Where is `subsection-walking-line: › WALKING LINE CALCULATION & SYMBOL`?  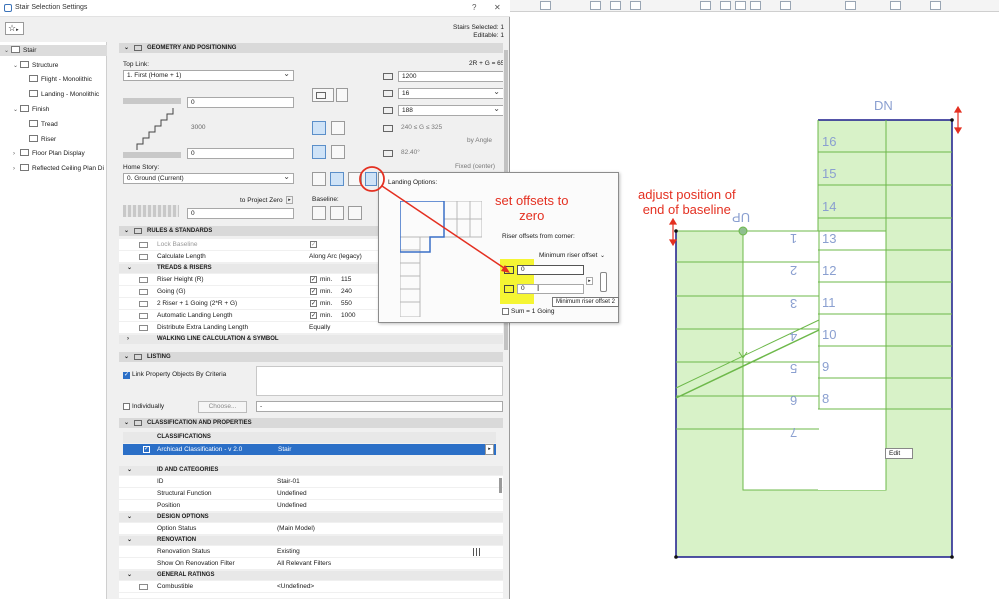
subsection-walking-line: › WALKING LINE CALCULATION & SYMBOL is located at coordinates (313, 339).